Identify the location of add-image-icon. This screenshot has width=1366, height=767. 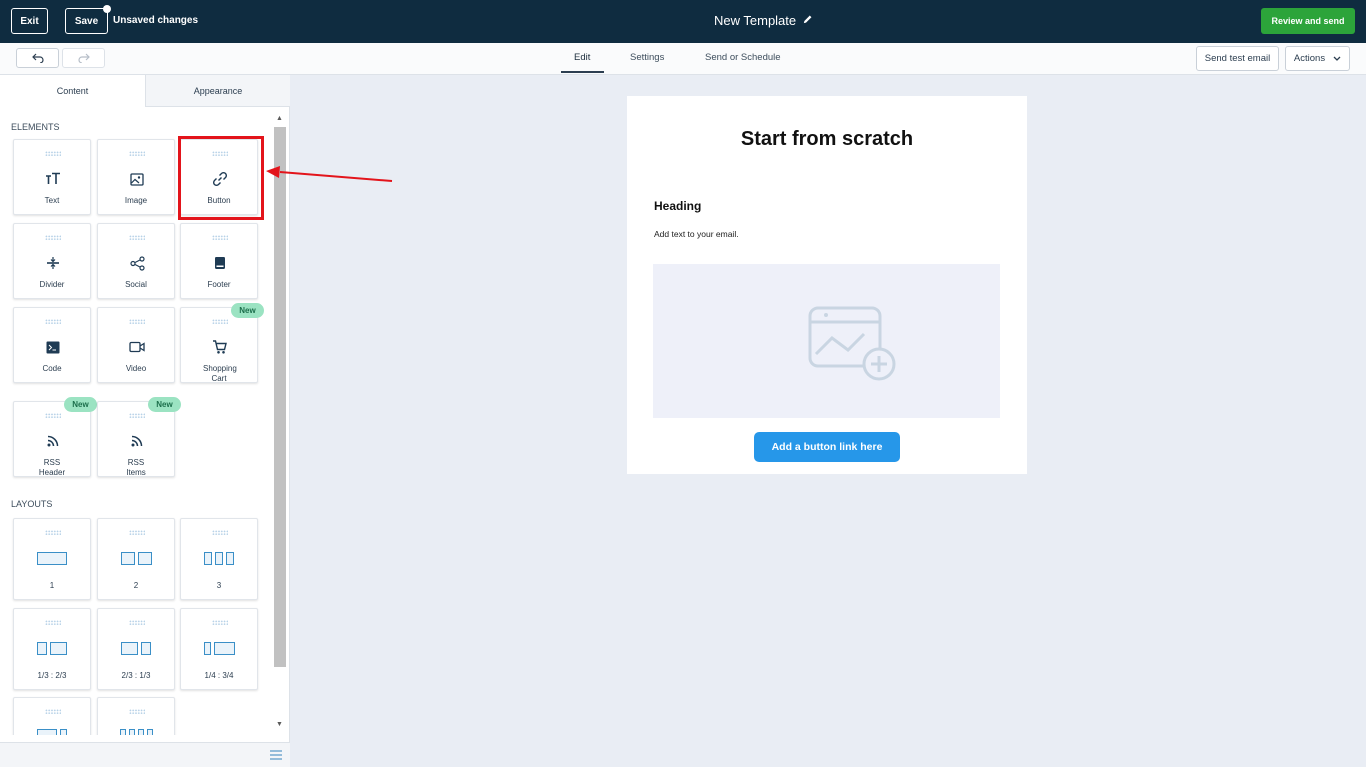
(852, 343).